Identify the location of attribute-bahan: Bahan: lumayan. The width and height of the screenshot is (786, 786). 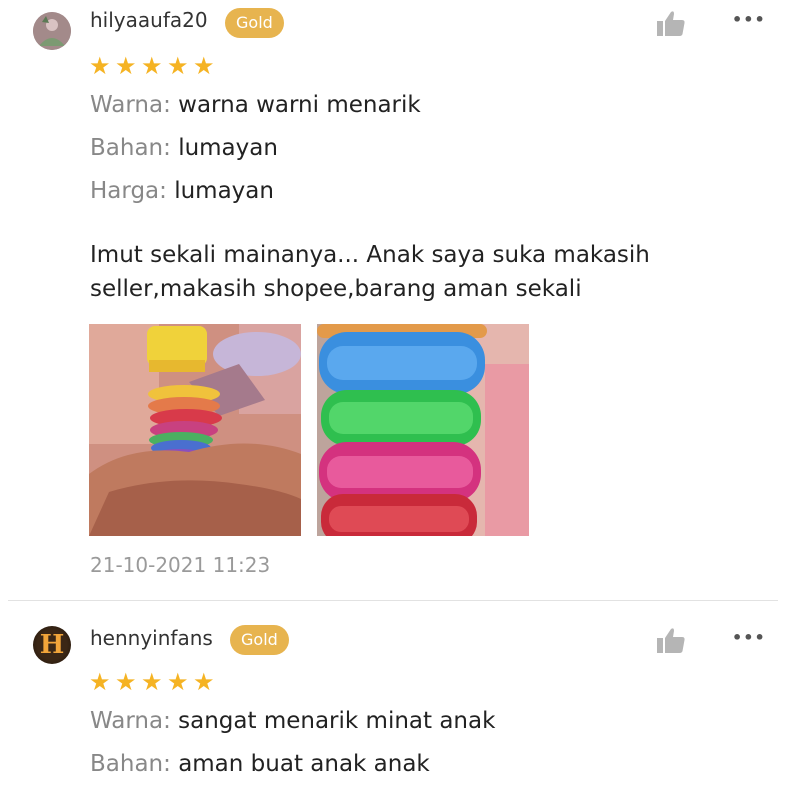
(184, 148).